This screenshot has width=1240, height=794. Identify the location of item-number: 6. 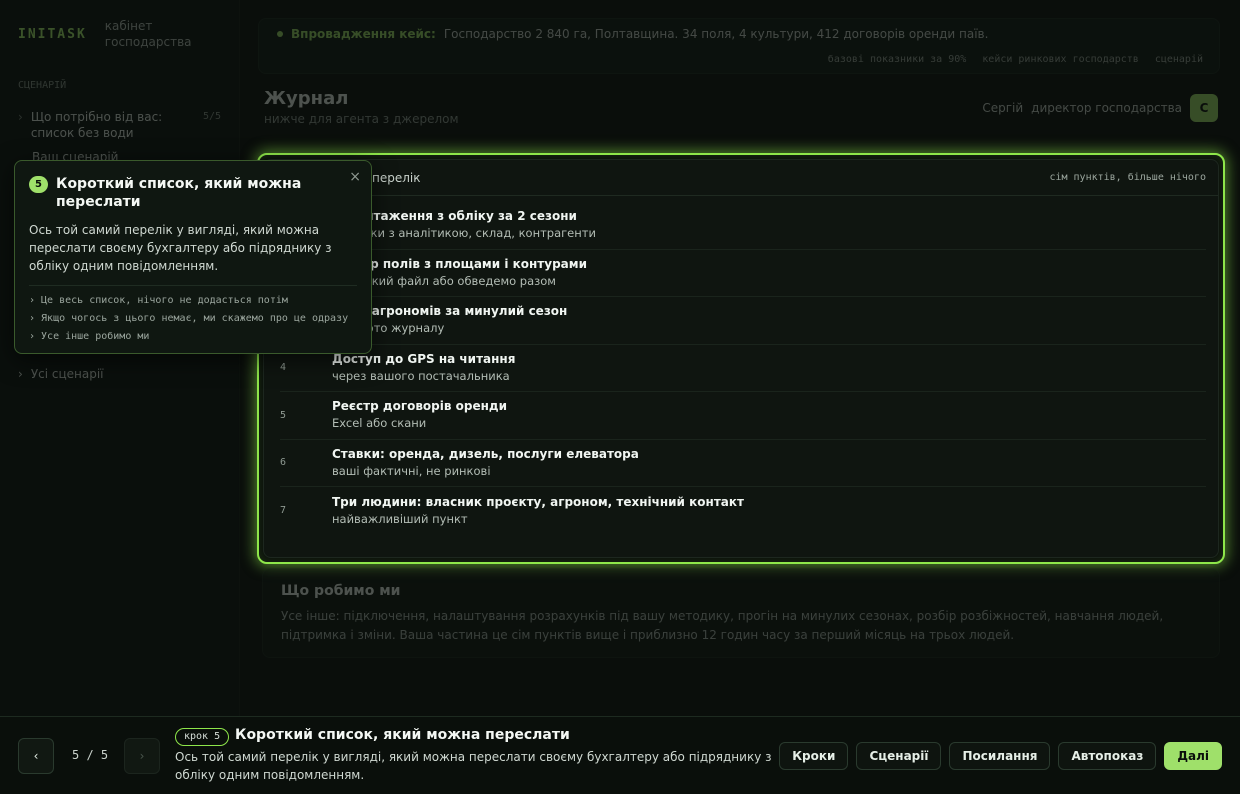
(283, 463).